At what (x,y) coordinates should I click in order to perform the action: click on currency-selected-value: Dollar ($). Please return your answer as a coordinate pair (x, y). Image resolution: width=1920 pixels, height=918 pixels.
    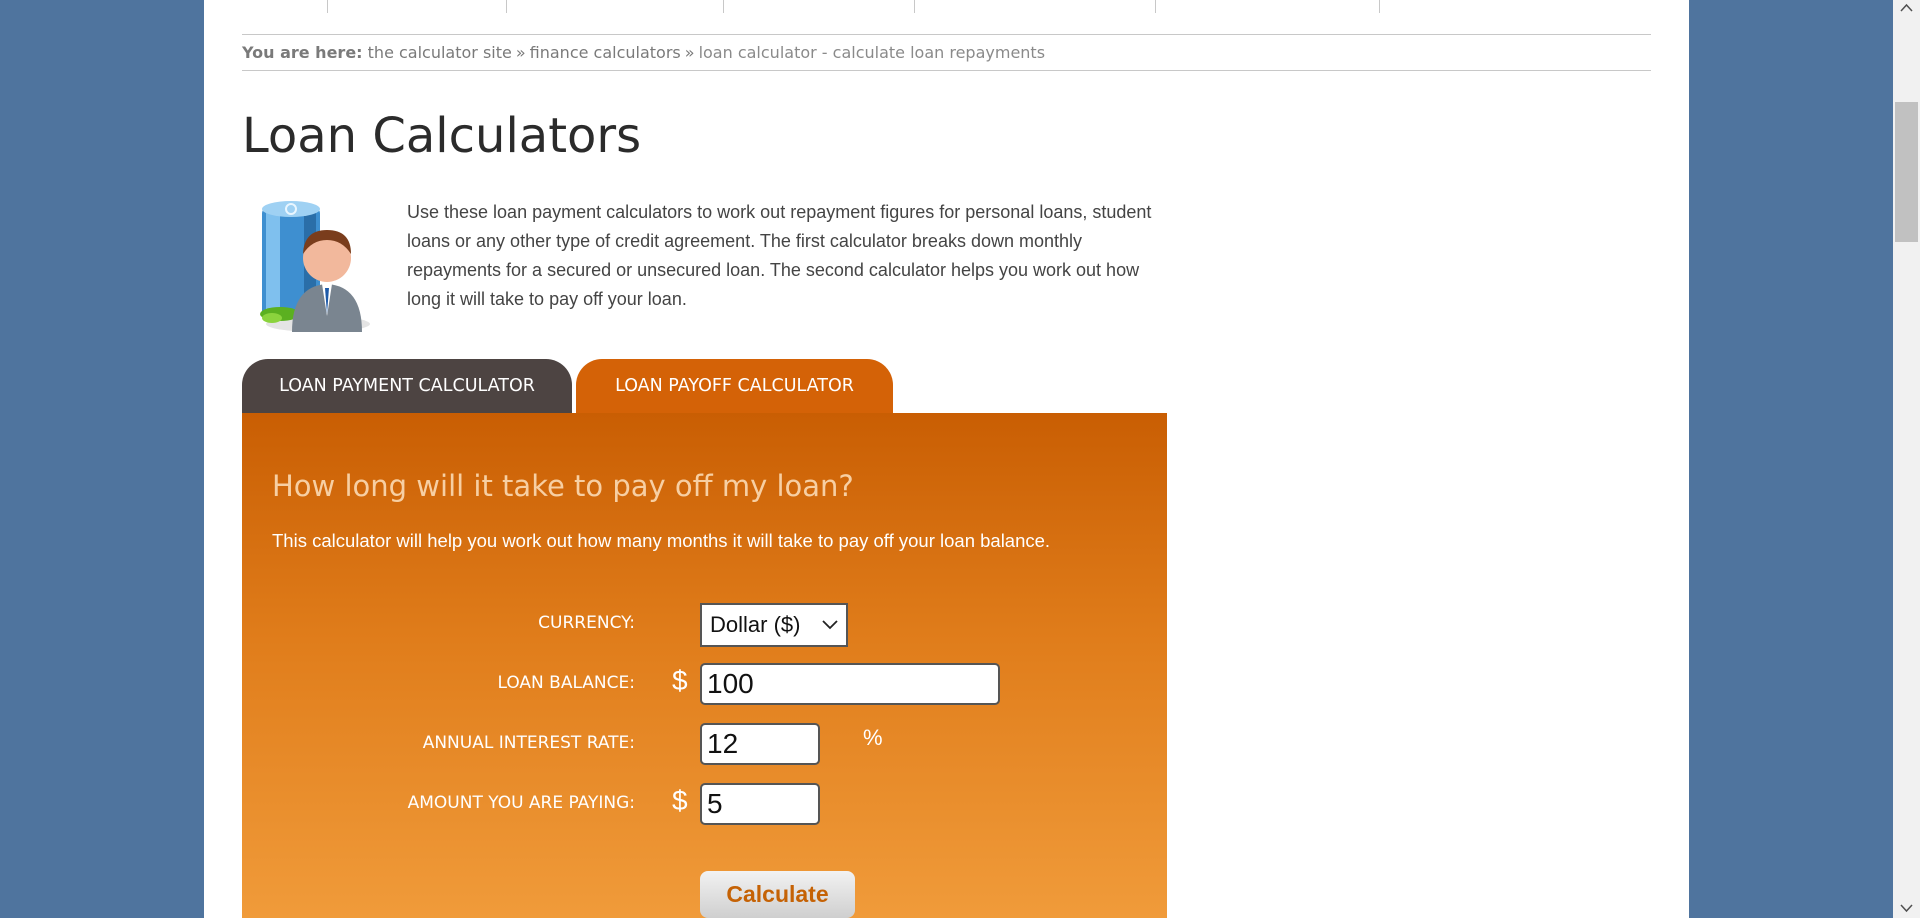
    Looking at the image, I should click on (755, 624).